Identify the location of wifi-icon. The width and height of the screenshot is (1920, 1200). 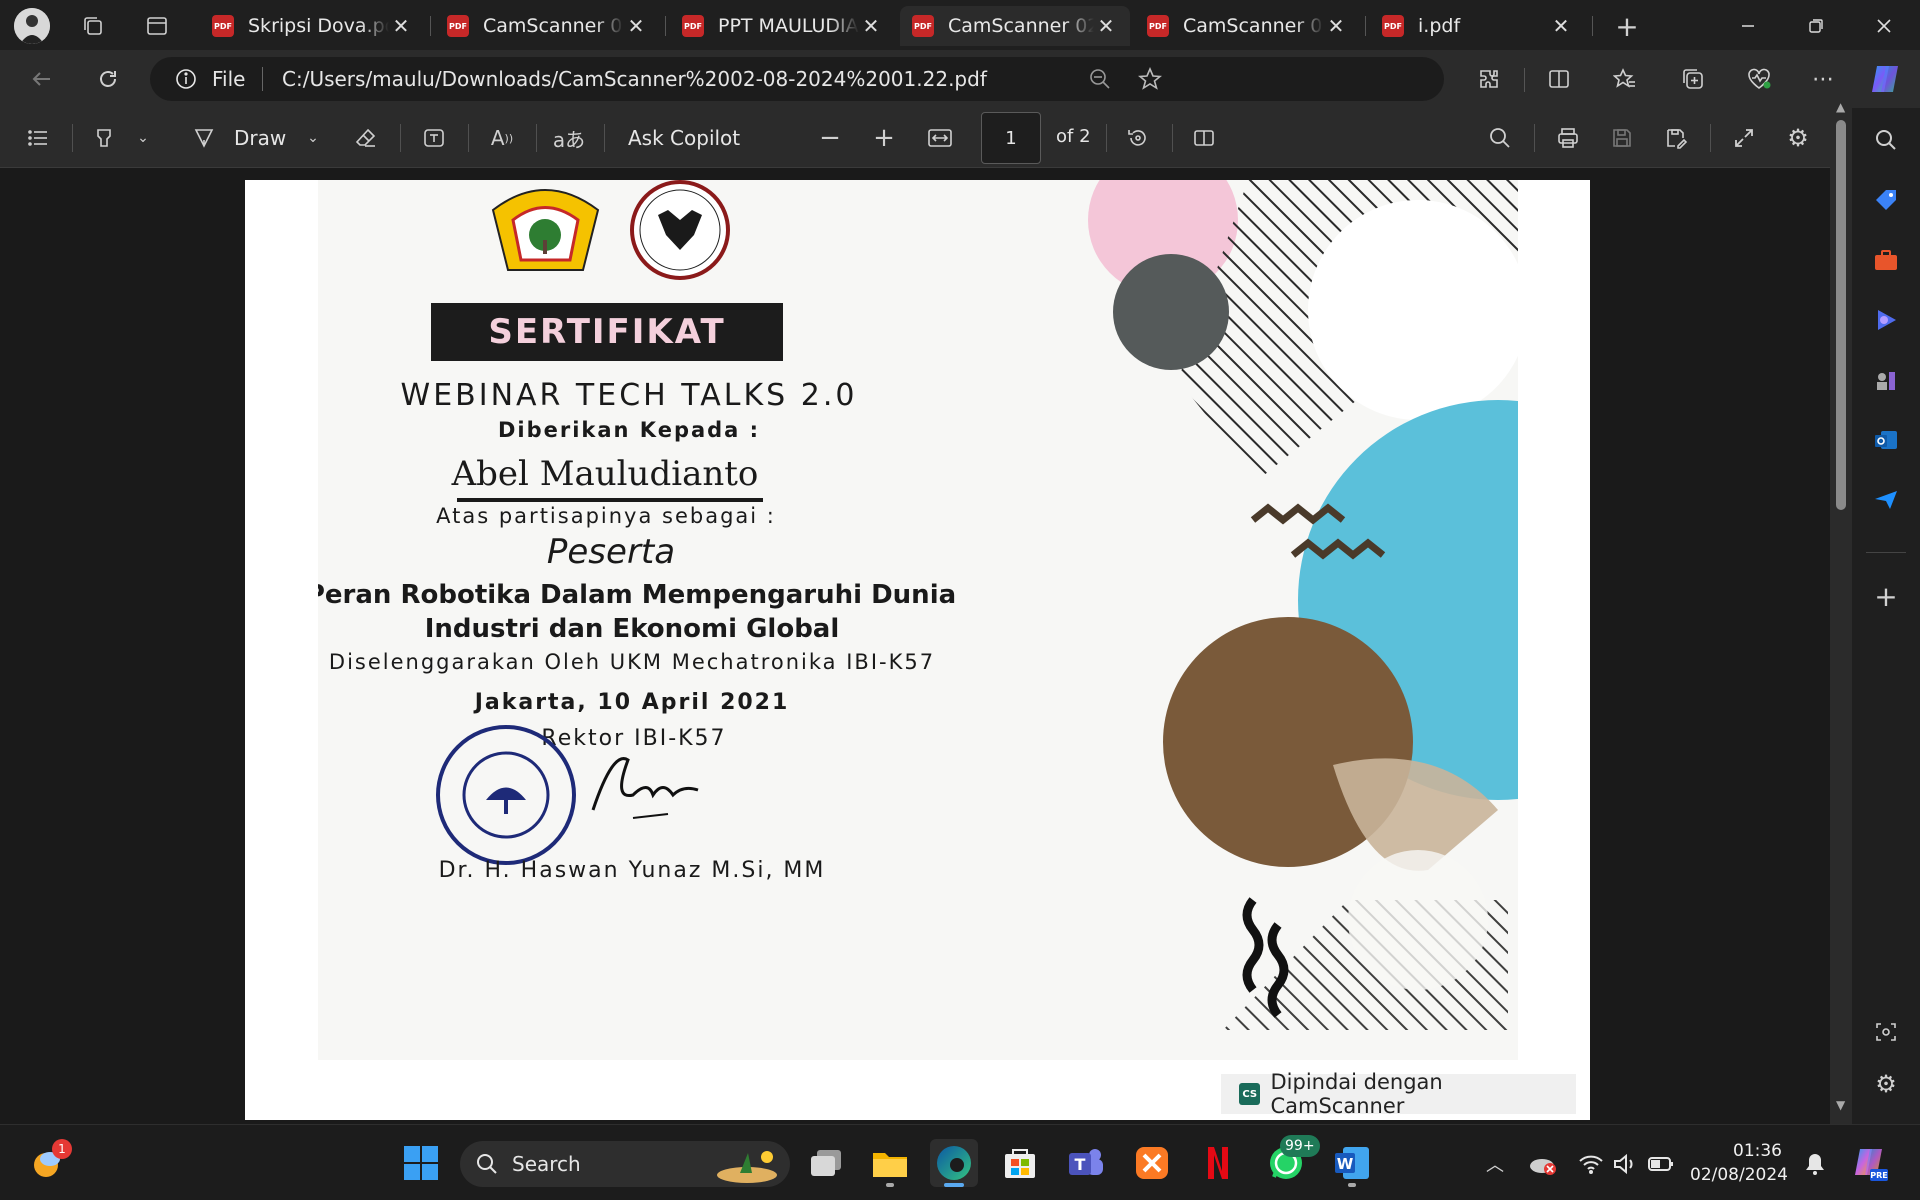
(1591, 1164).